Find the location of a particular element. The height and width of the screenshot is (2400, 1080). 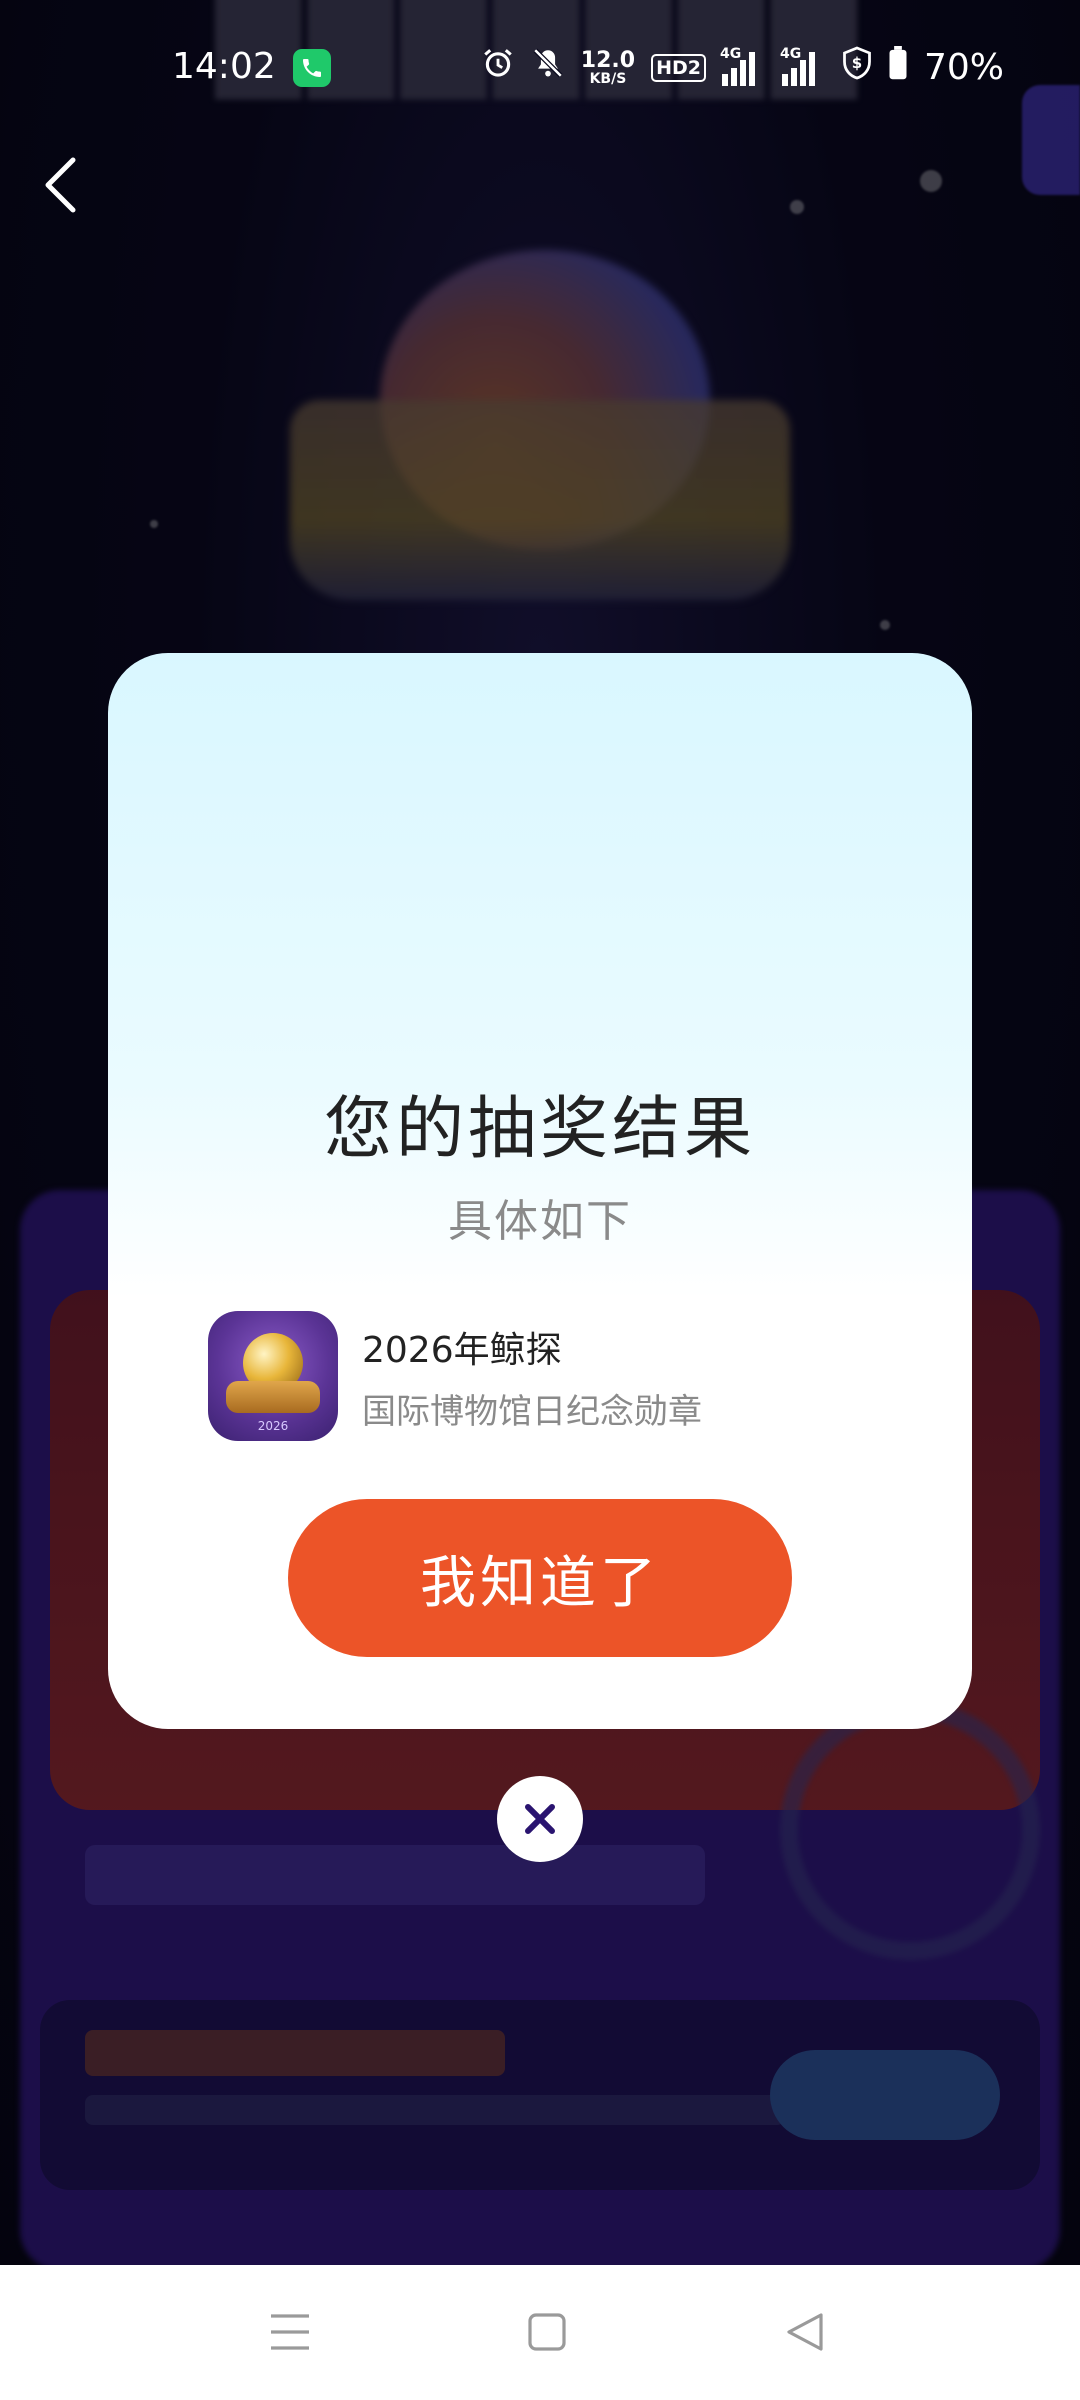

vpn-shield-icon: $ is located at coordinates (857, 67).